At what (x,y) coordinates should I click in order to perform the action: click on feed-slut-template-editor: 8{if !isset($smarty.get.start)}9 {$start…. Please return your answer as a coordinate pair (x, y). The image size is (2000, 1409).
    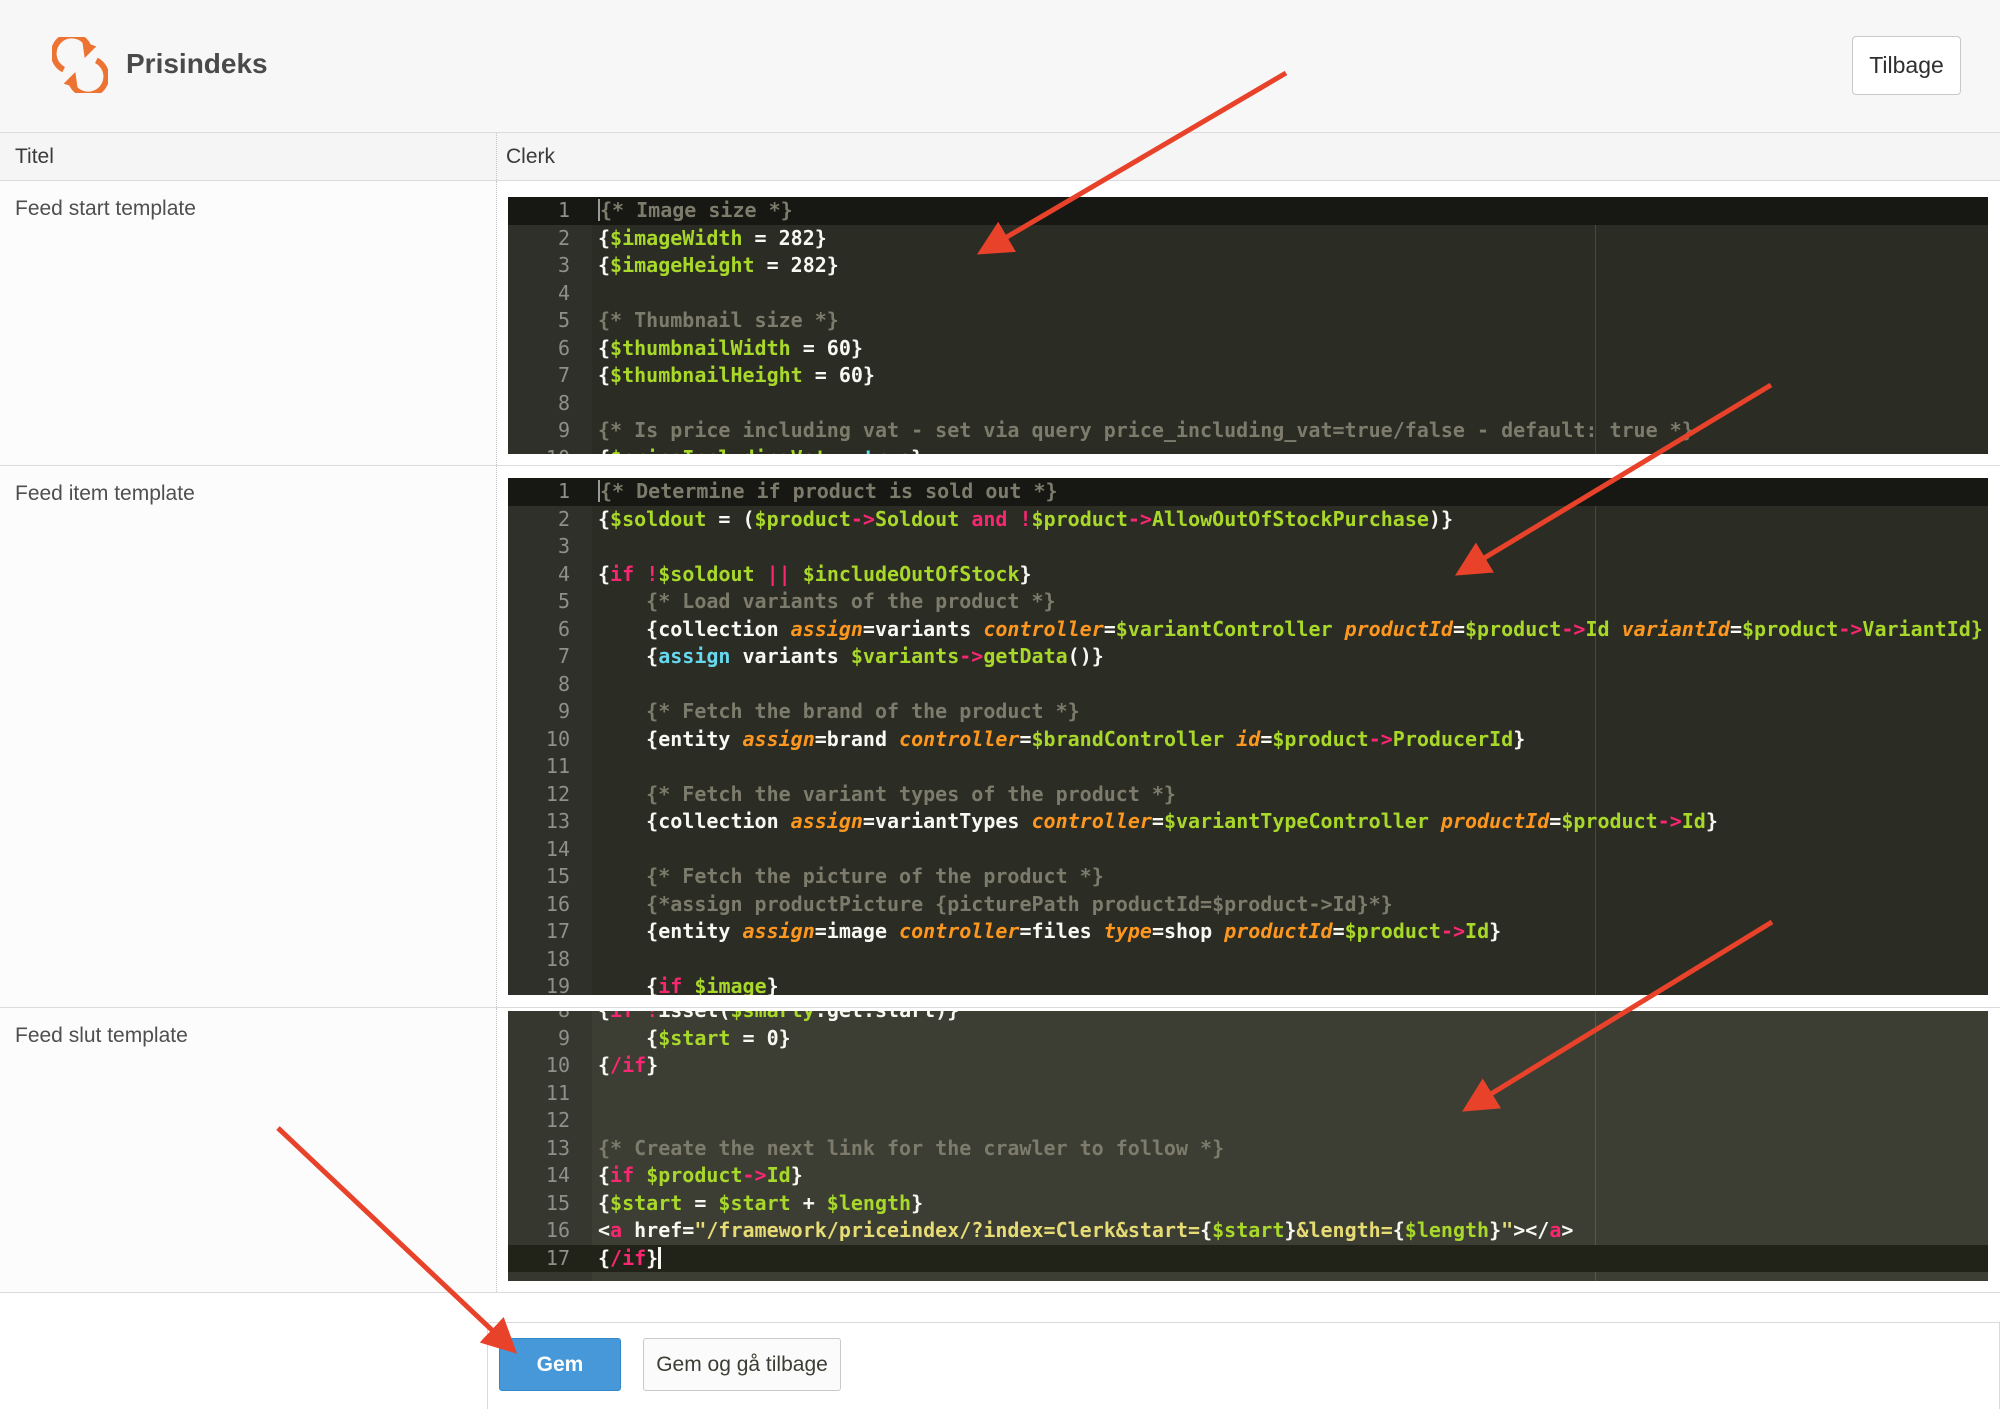
    Looking at the image, I should click on (1248, 1146).